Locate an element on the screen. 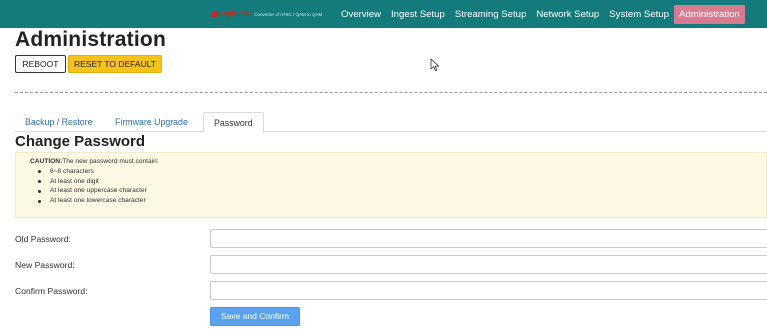 The width and height of the screenshot is (767, 329). password-rule: At least one lowercase character is located at coordinates (402, 201).